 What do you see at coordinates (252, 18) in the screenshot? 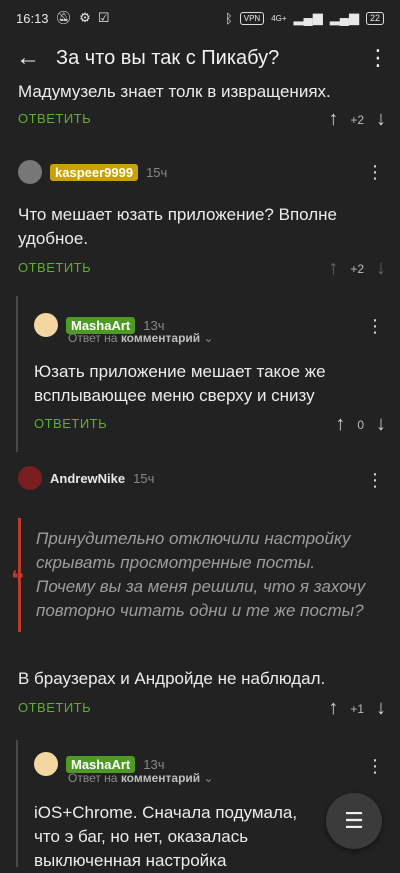
I see `vpn-badge: VPN` at bounding box center [252, 18].